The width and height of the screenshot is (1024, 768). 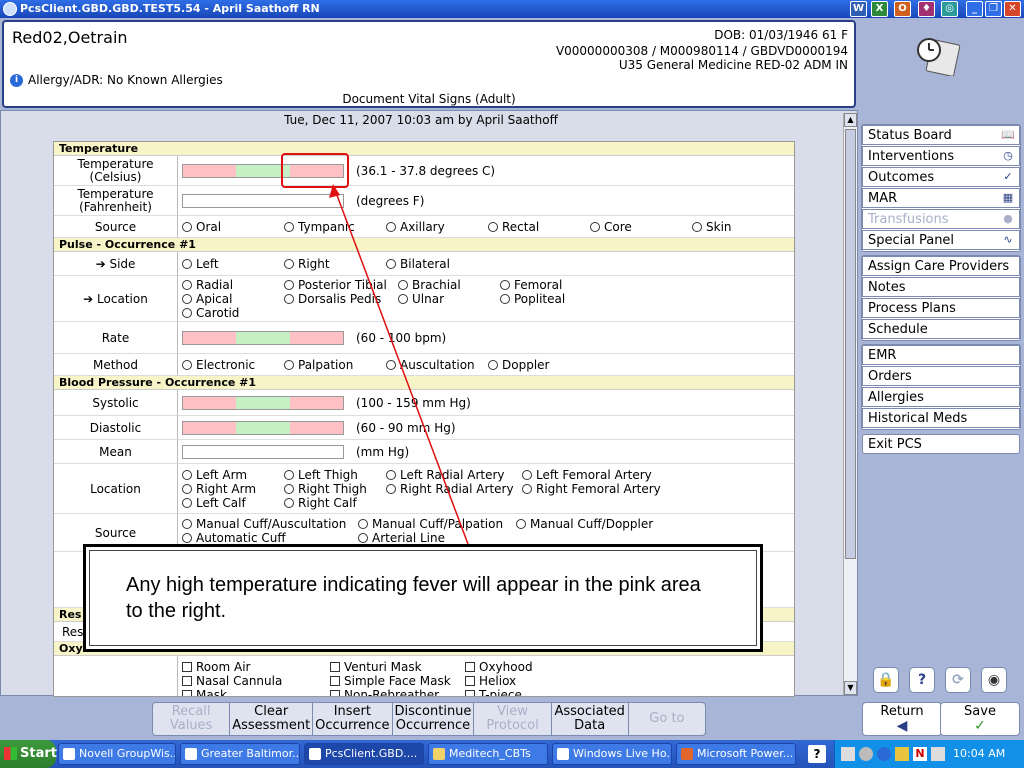 I want to click on sidebar-item-assign-care-providers: Assign Care Providers, so click(x=941, y=266).